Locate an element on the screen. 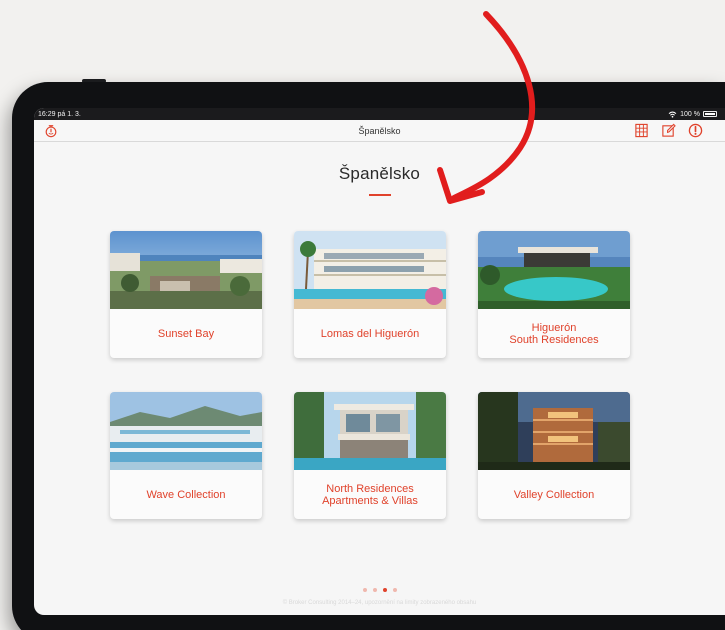 Image resolution: width=725 pixels, height=630 pixels. page-indicator is located at coordinates (379, 590).